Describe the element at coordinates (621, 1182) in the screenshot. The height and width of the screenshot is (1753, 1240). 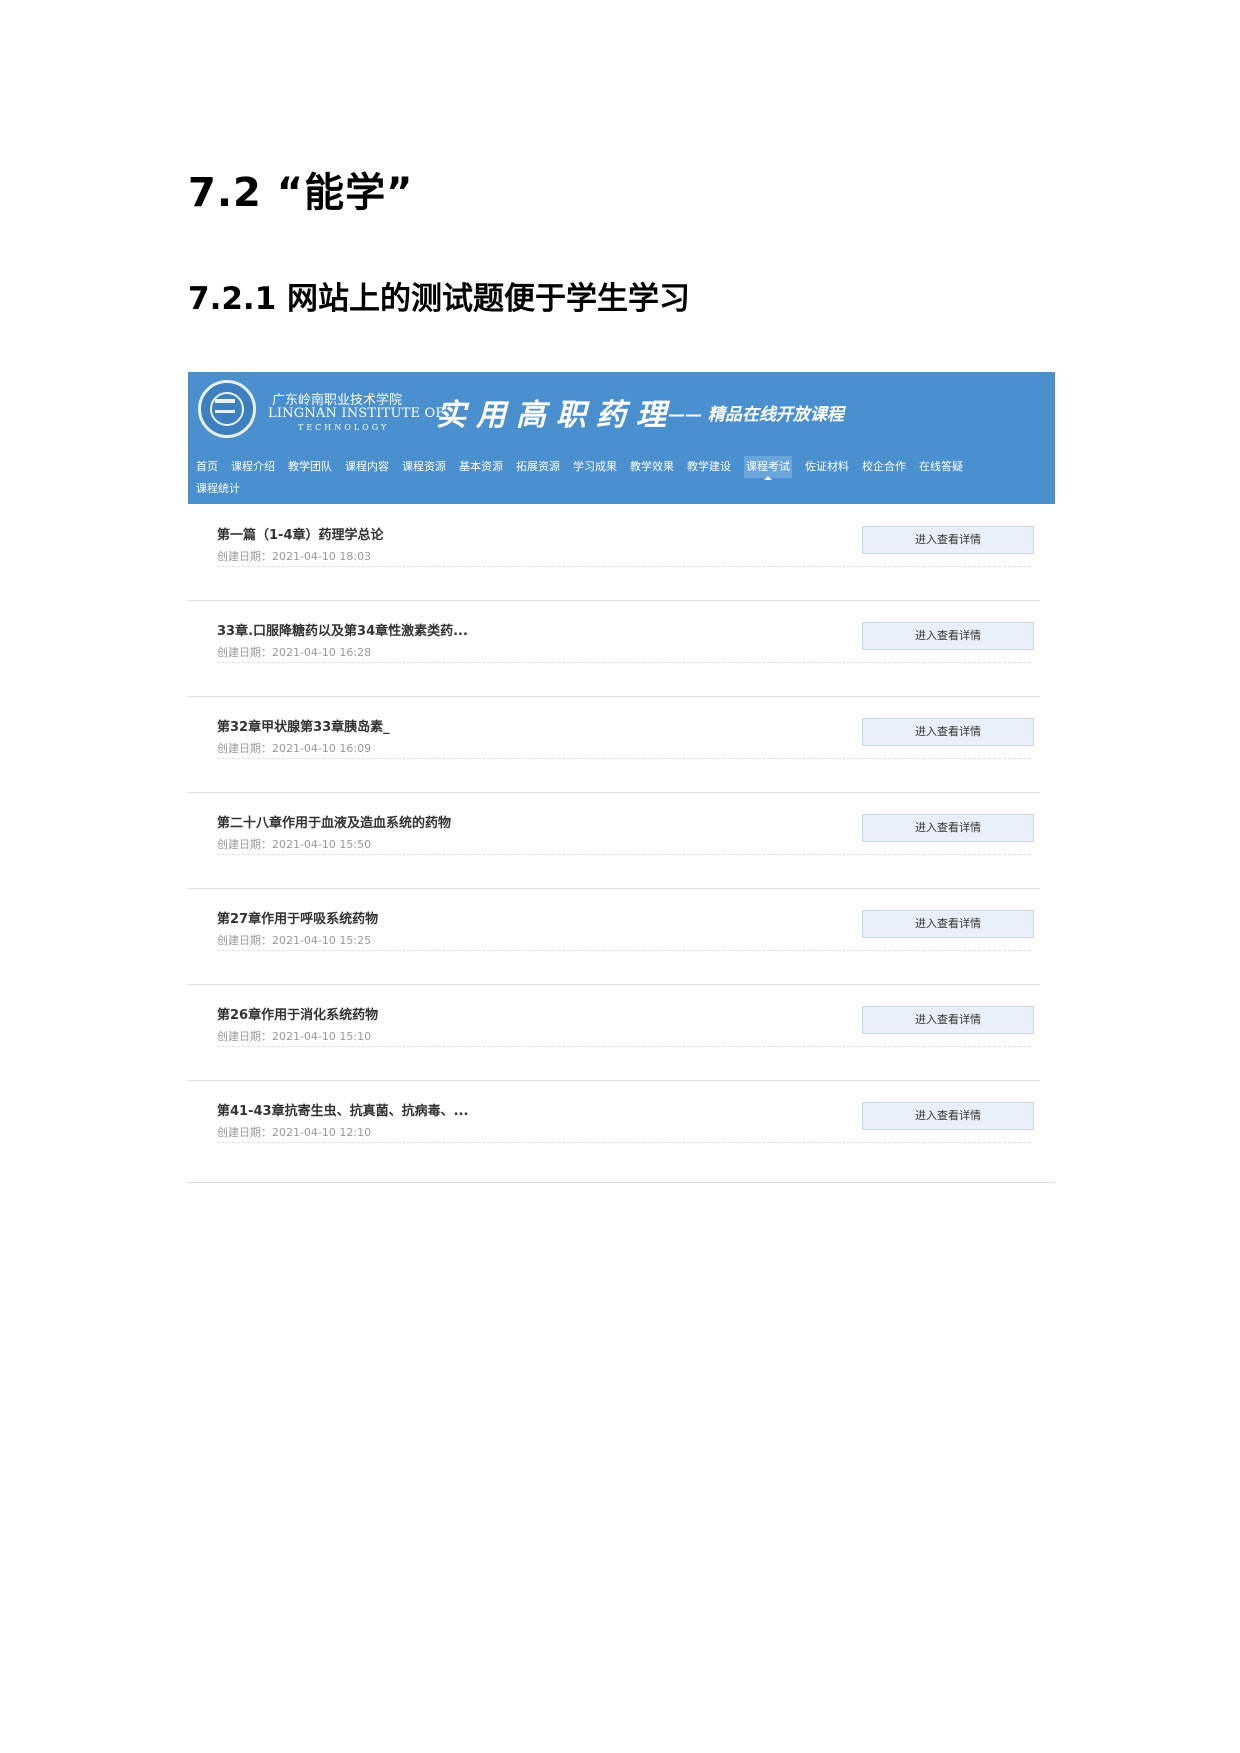
I see `list-bottom-border` at that location.